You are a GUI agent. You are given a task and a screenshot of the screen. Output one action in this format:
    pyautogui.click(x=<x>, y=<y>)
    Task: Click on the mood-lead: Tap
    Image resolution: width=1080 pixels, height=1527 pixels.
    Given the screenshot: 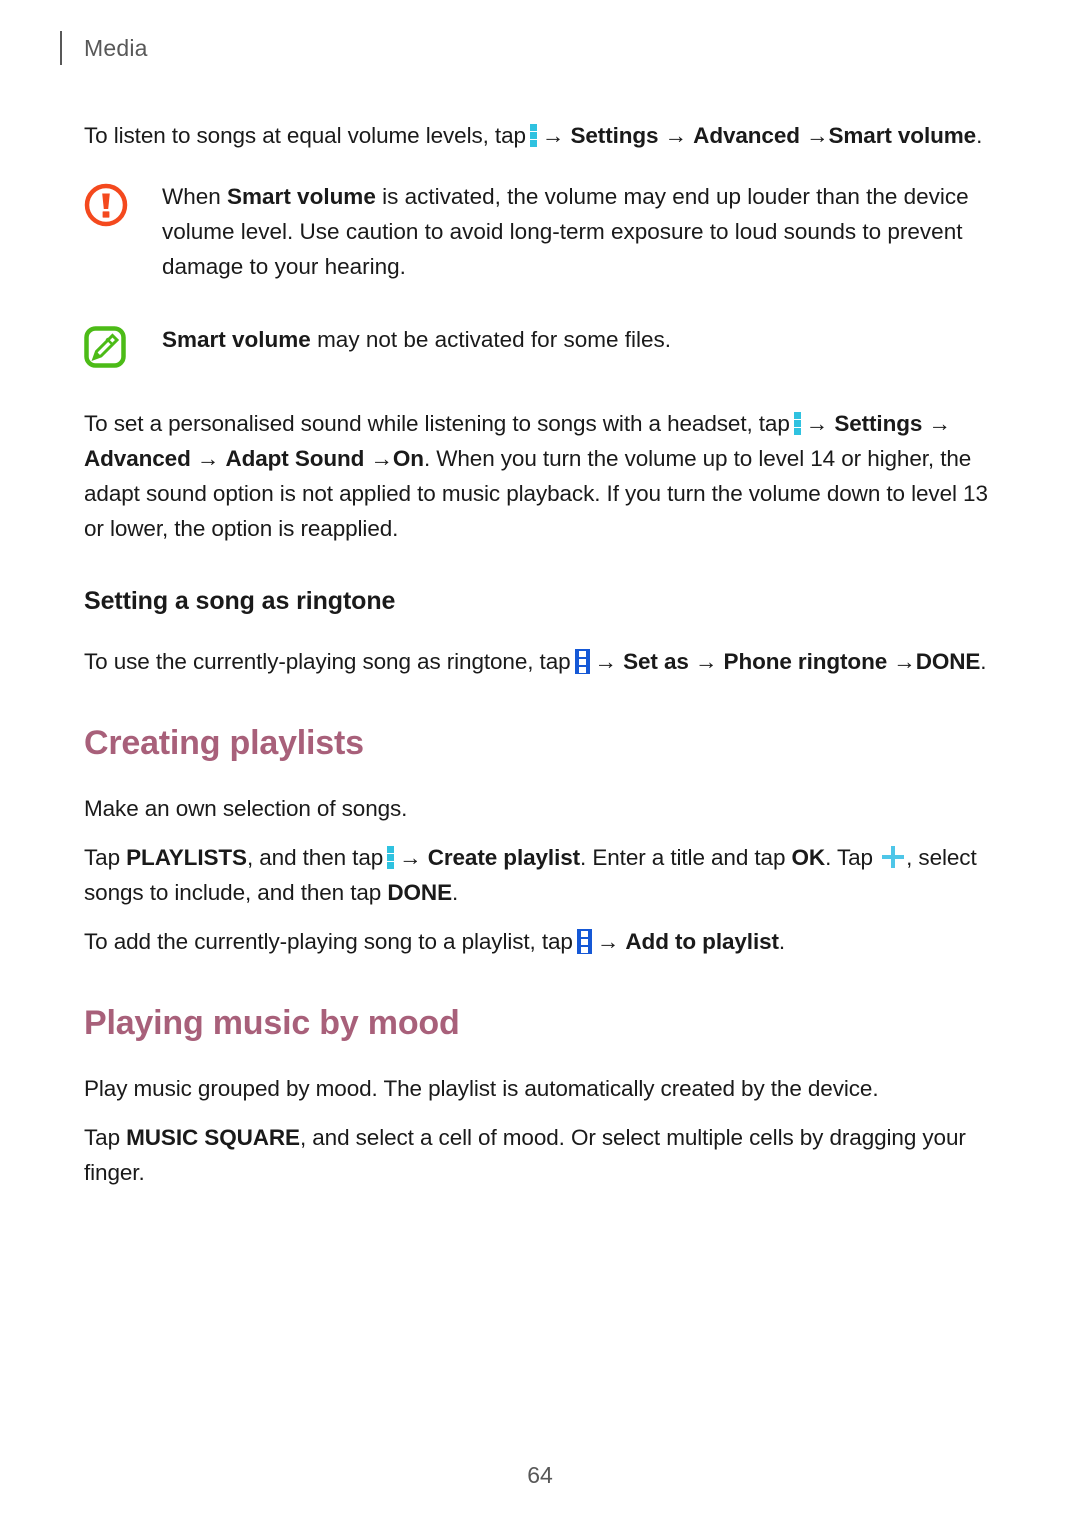 What is the action you would take?
    pyautogui.click(x=105, y=1137)
    